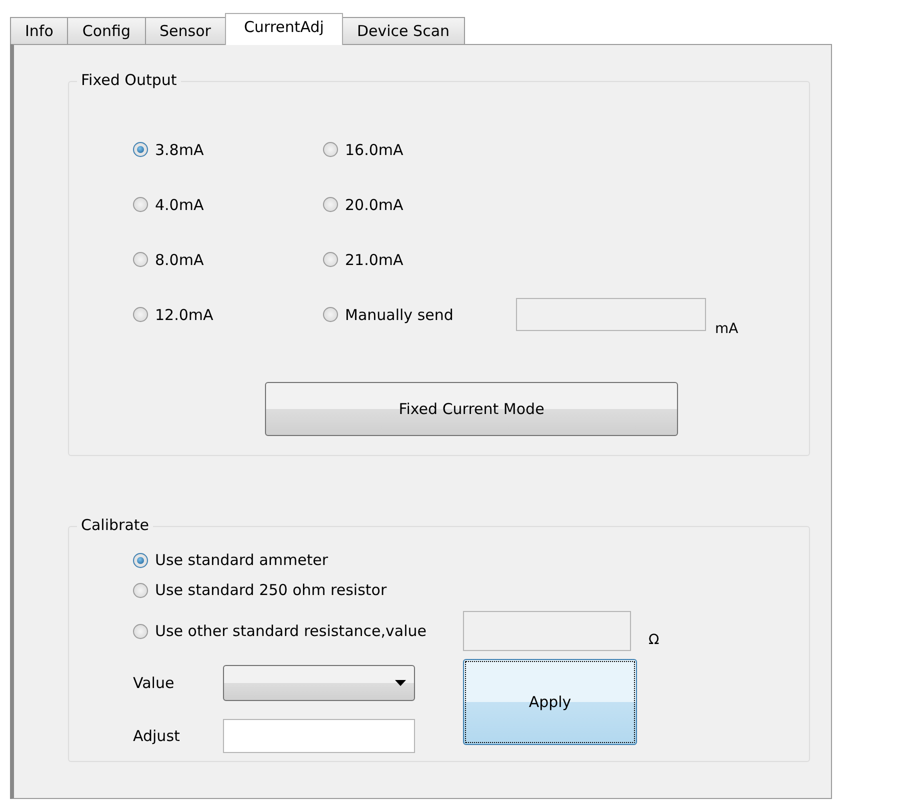  I want to click on tab: Device Scan, so click(403, 30).